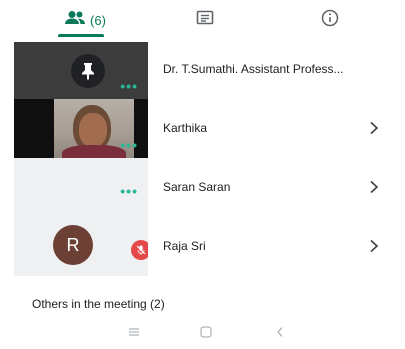 Image resolution: width=405 pixels, height=349 pixels. I want to click on menu-icon, so click(134, 332).